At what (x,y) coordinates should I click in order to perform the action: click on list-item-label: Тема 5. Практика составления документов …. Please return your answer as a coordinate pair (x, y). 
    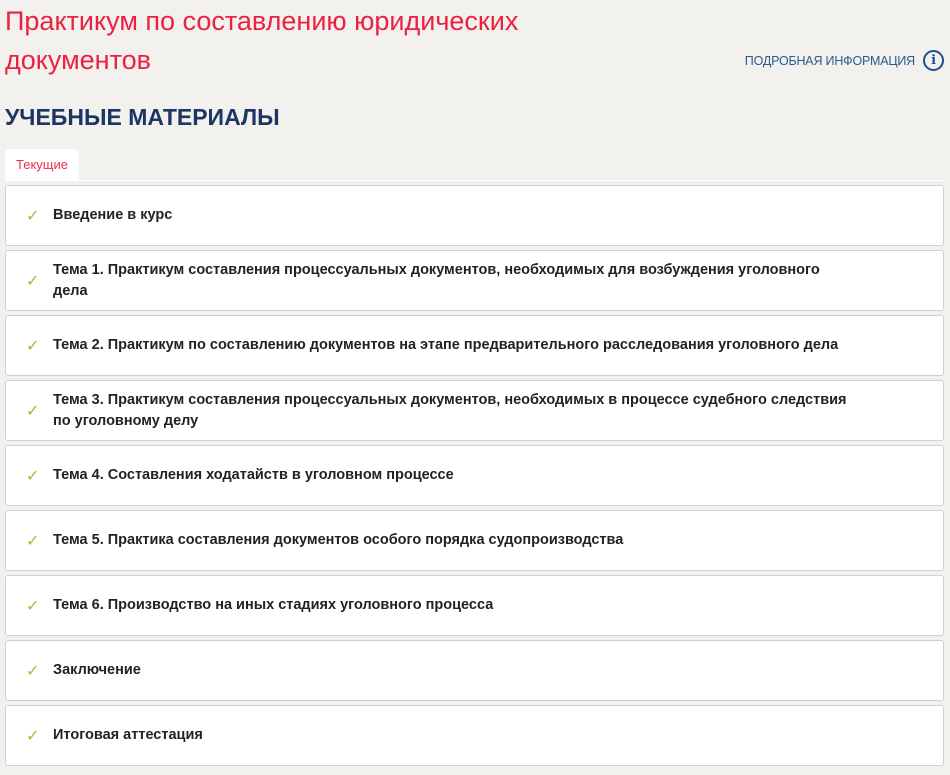
    Looking at the image, I should click on (338, 540).